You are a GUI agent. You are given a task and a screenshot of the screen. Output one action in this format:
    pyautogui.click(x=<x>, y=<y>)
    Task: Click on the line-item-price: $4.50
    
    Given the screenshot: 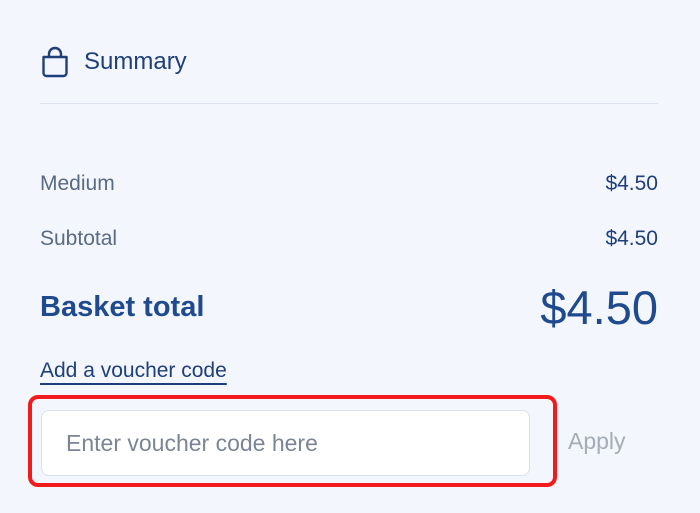 What is the action you would take?
    pyautogui.click(x=631, y=183)
    